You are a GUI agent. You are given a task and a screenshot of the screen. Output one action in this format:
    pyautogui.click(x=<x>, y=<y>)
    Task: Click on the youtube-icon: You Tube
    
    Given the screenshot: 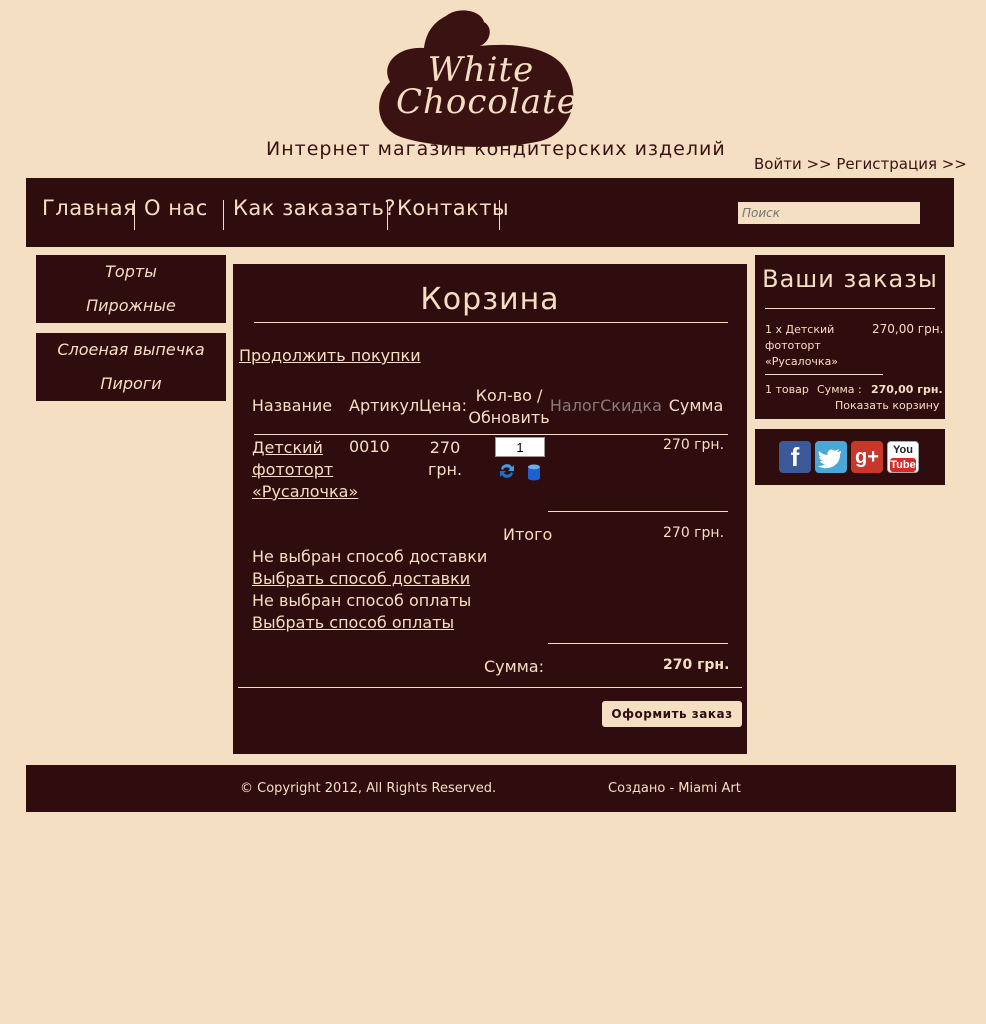 What is the action you would take?
    pyautogui.click(x=903, y=457)
    